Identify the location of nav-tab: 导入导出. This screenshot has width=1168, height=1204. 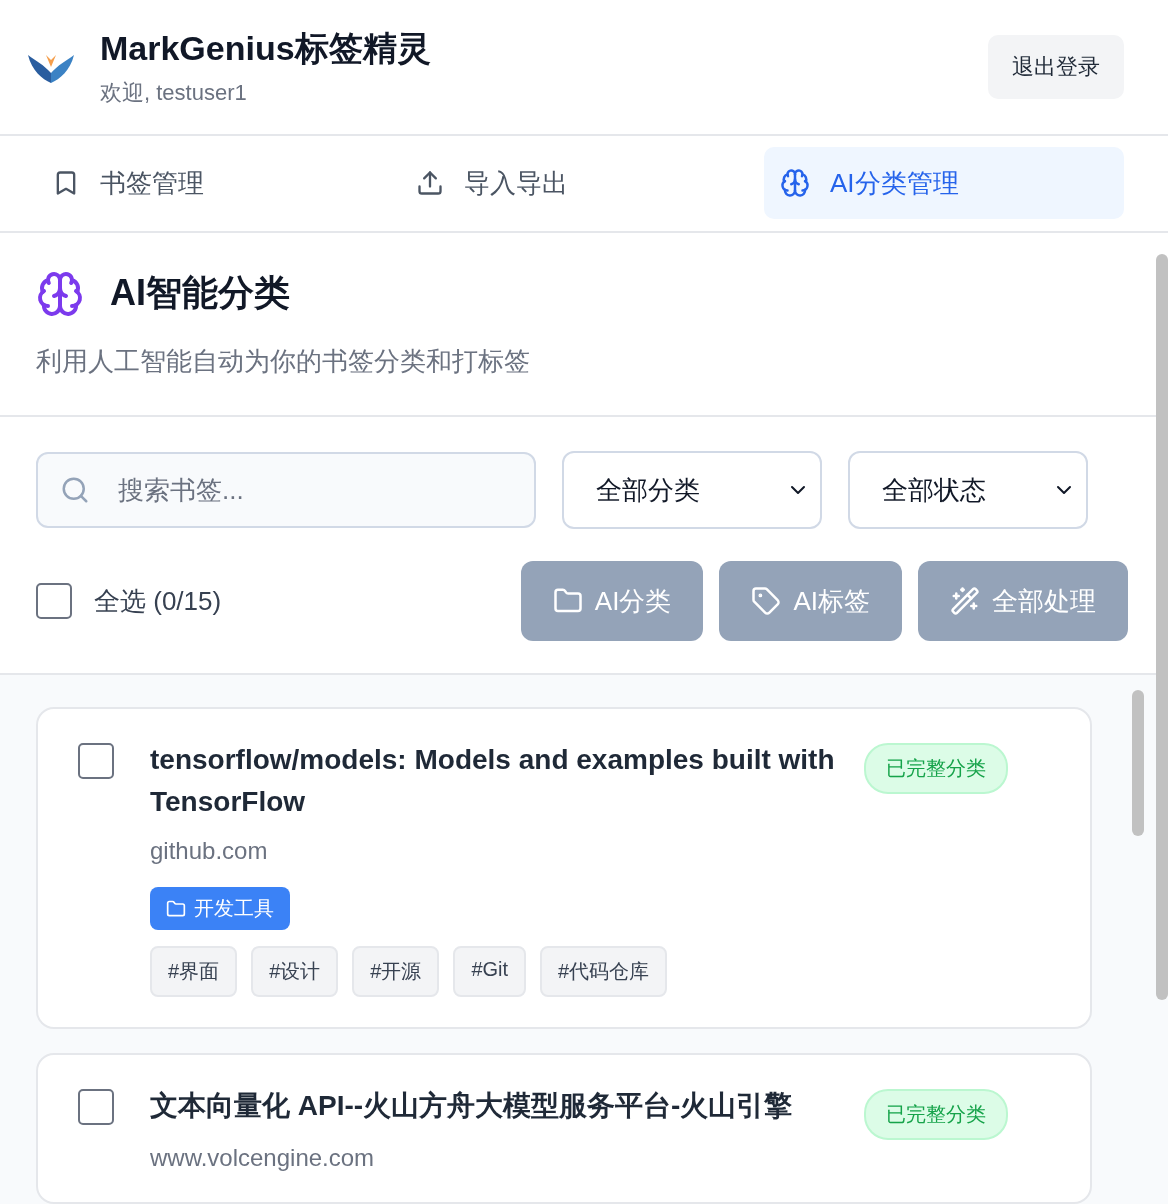
(492, 183).